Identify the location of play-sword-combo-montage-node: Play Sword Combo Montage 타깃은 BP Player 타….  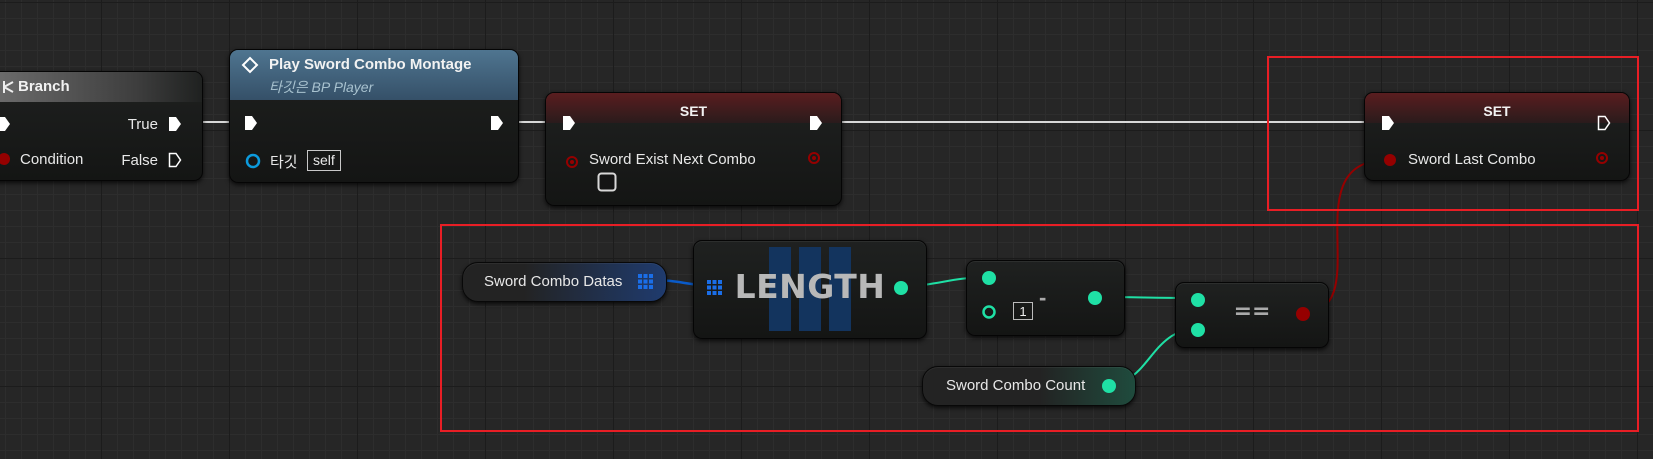
(374, 116).